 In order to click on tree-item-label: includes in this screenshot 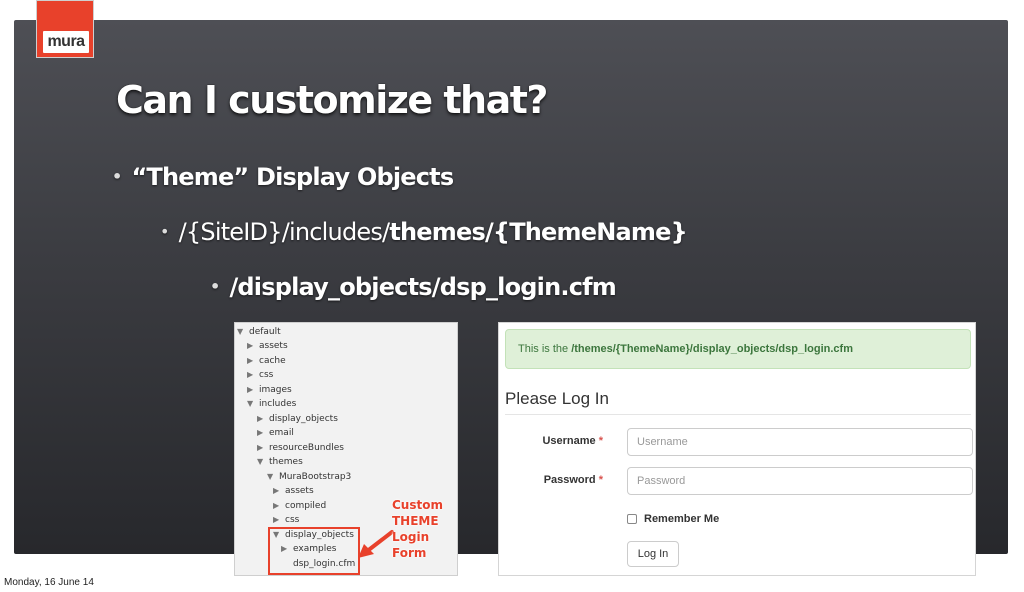, I will do `click(278, 404)`.